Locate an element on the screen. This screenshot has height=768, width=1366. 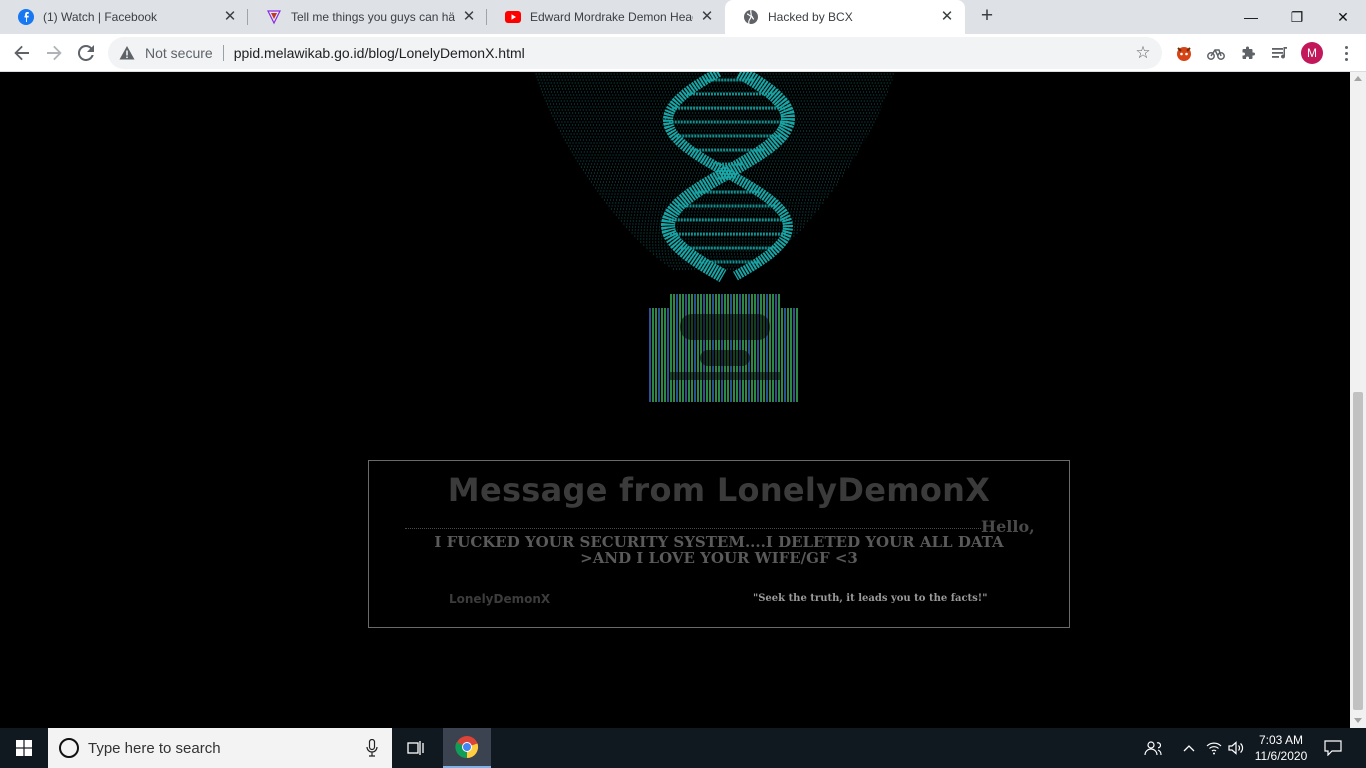
chrome-taskbar-button is located at coordinates (467, 748).